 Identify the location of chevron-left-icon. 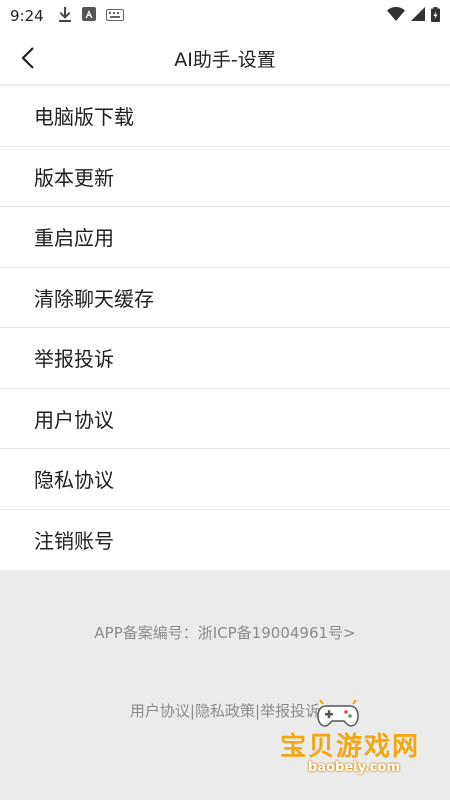
(27, 58).